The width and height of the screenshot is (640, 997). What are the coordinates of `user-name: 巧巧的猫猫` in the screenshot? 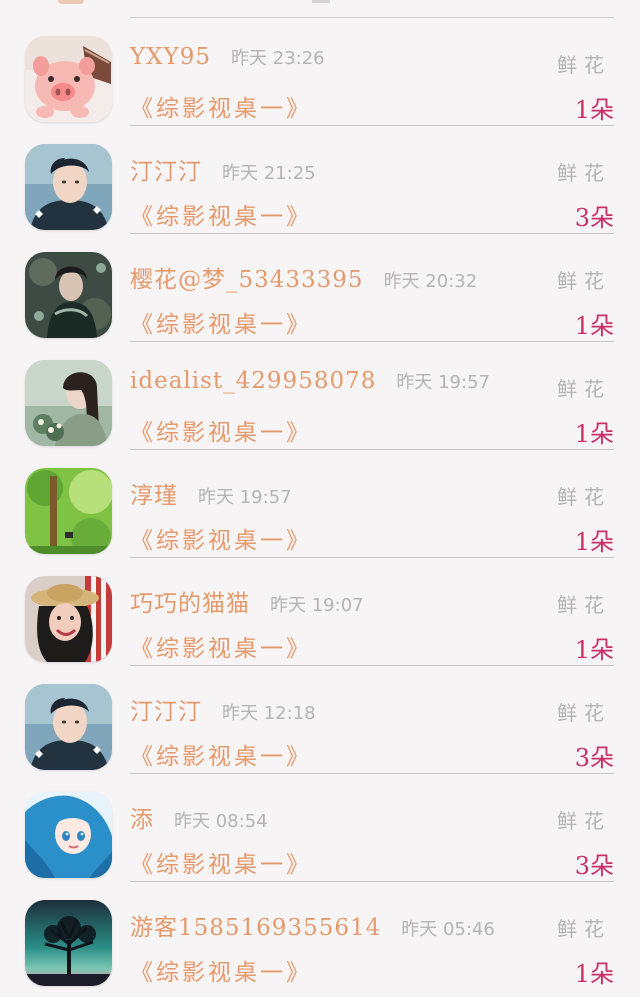 It's located at (190, 601).